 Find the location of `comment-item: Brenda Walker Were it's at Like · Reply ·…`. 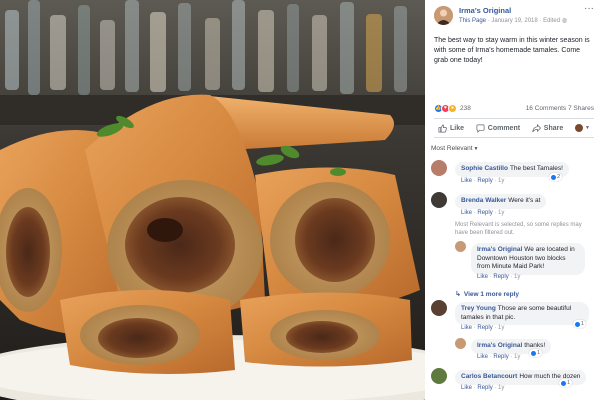

comment-item: Brenda Walker Were it's at Like · Reply ·… is located at coordinates (513, 206).